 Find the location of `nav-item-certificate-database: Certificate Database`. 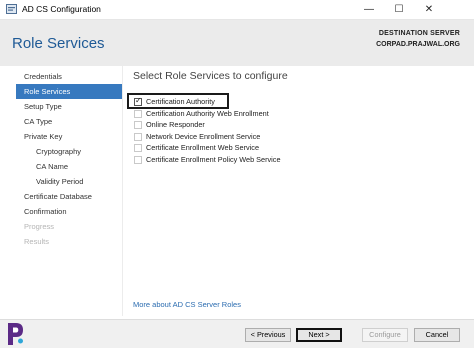

nav-item-certificate-database: Certificate Database is located at coordinates (69, 196).